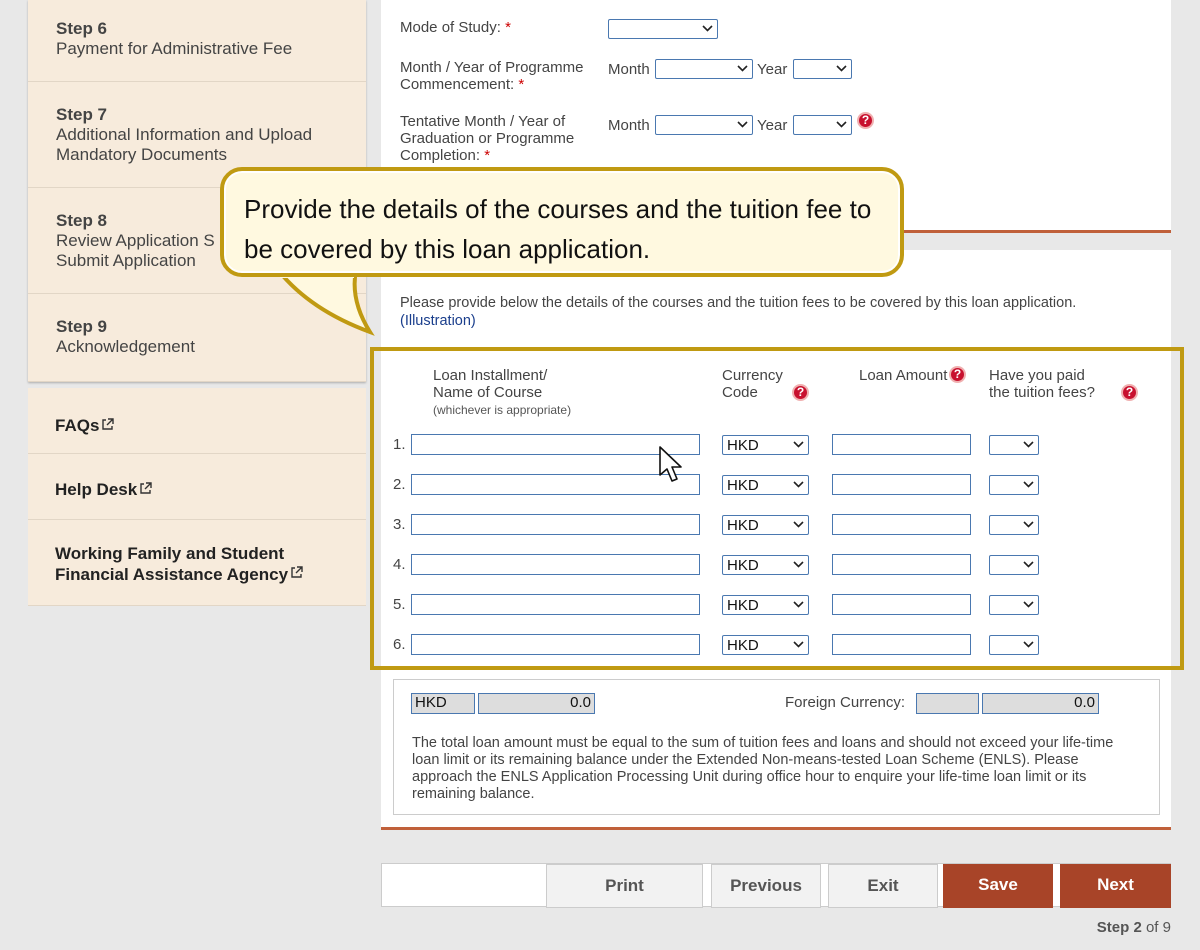 The width and height of the screenshot is (1200, 950). Describe the element at coordinates (77, 425) in the screenshot. I see `faqs-label: FAQs` at that location.